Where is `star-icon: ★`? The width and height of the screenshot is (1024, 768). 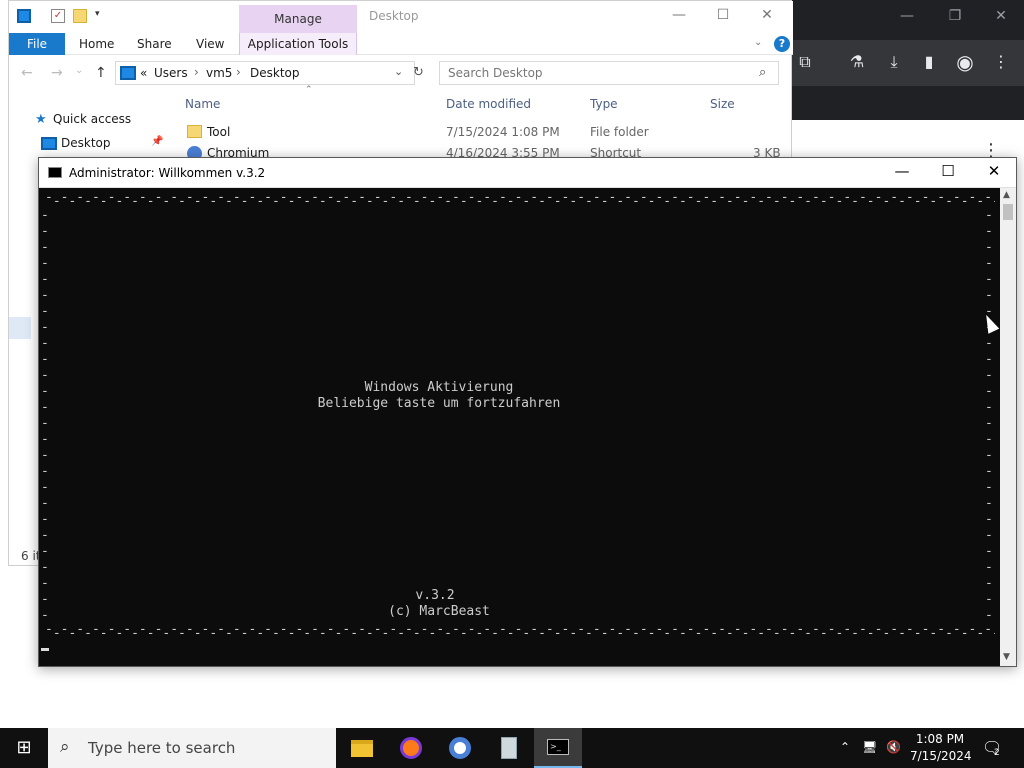 star-icon: ★ is located at coordinates (41, 119).